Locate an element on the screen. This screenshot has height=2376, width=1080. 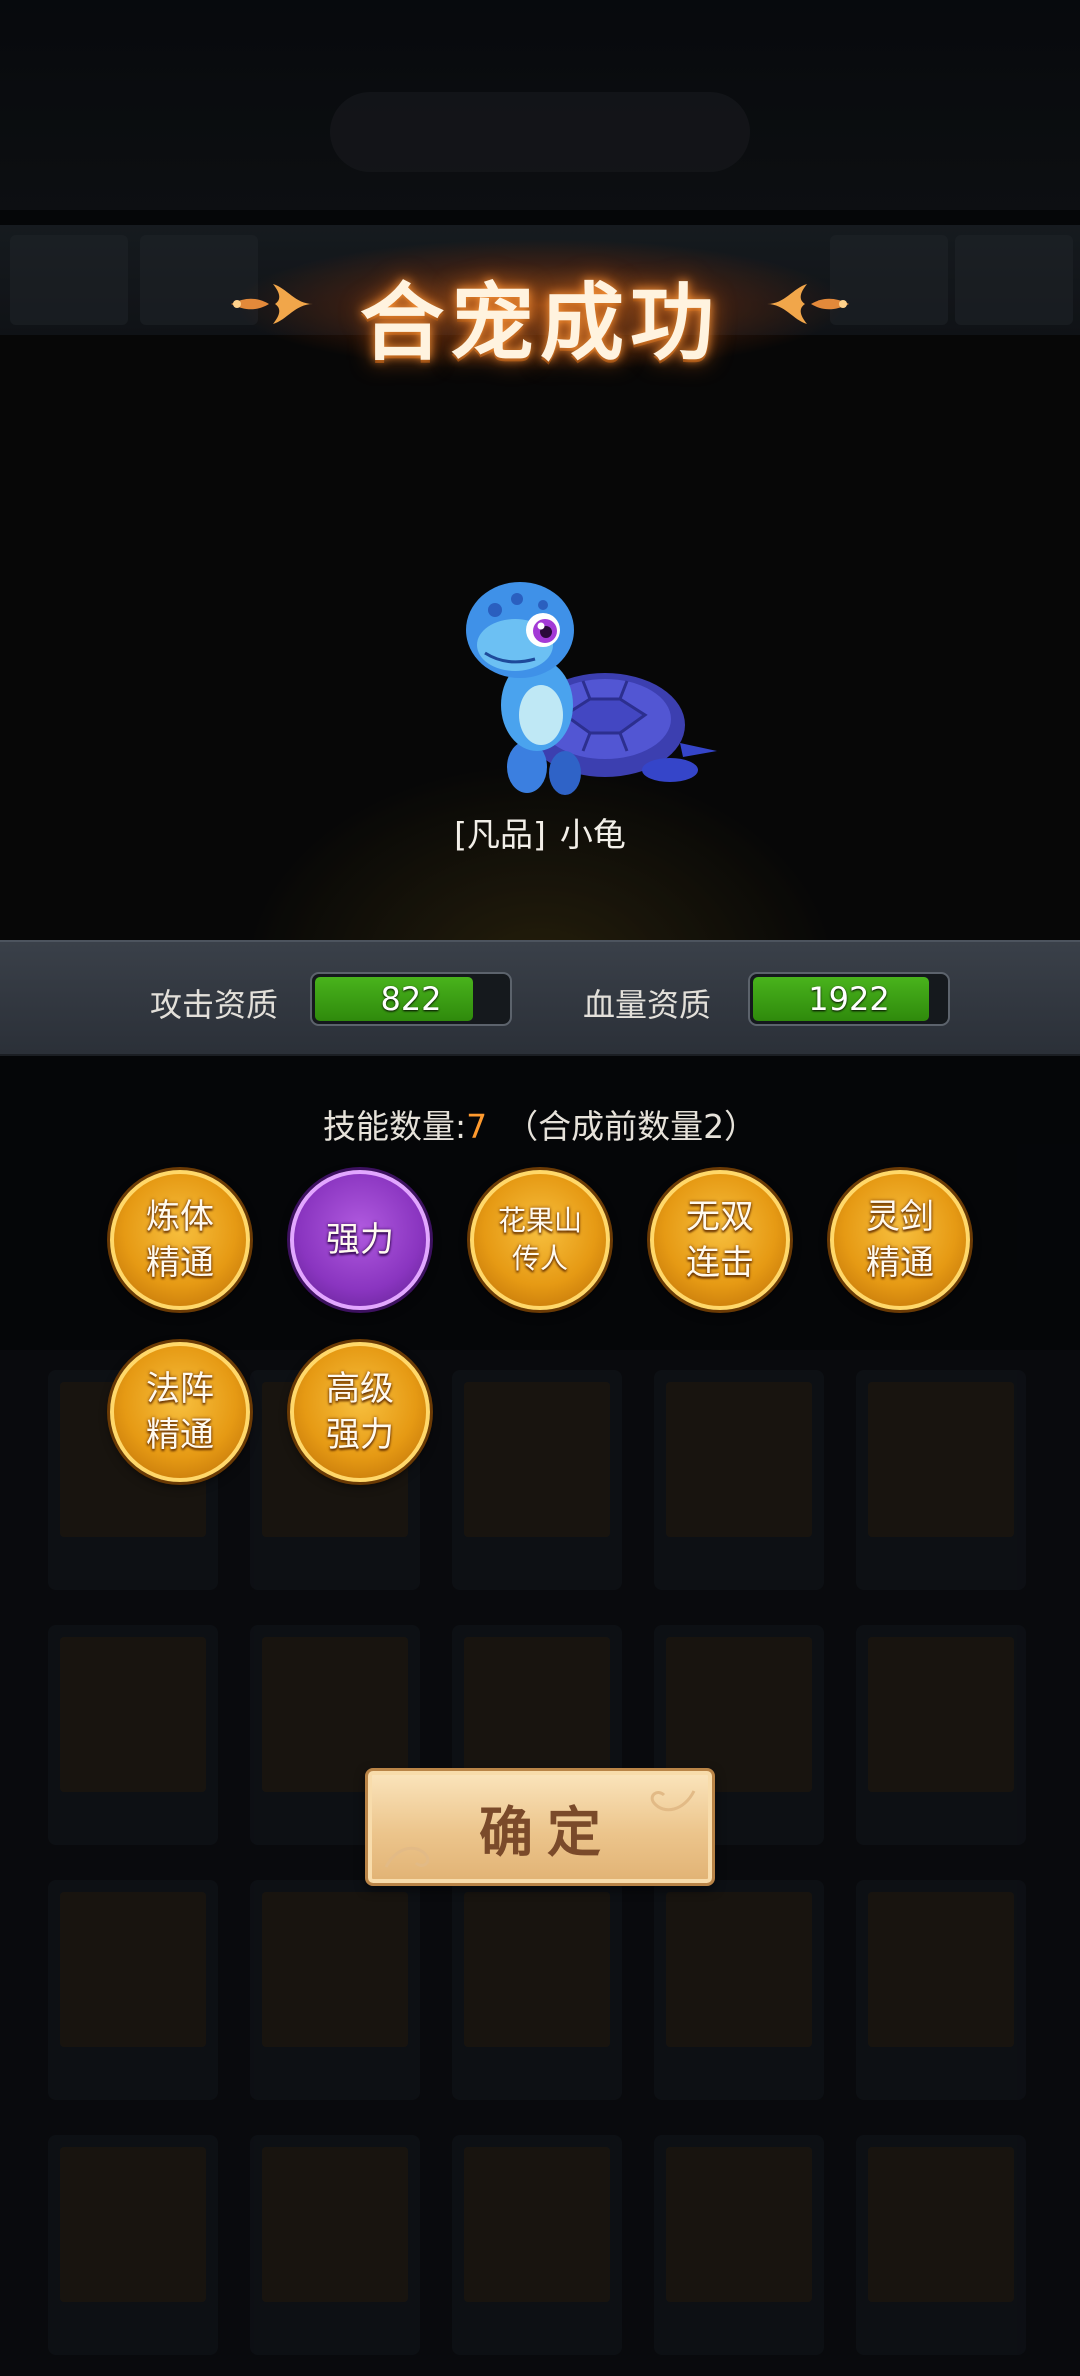
skill-label: 花果山 传人 is located at coordinates (539, 1239).